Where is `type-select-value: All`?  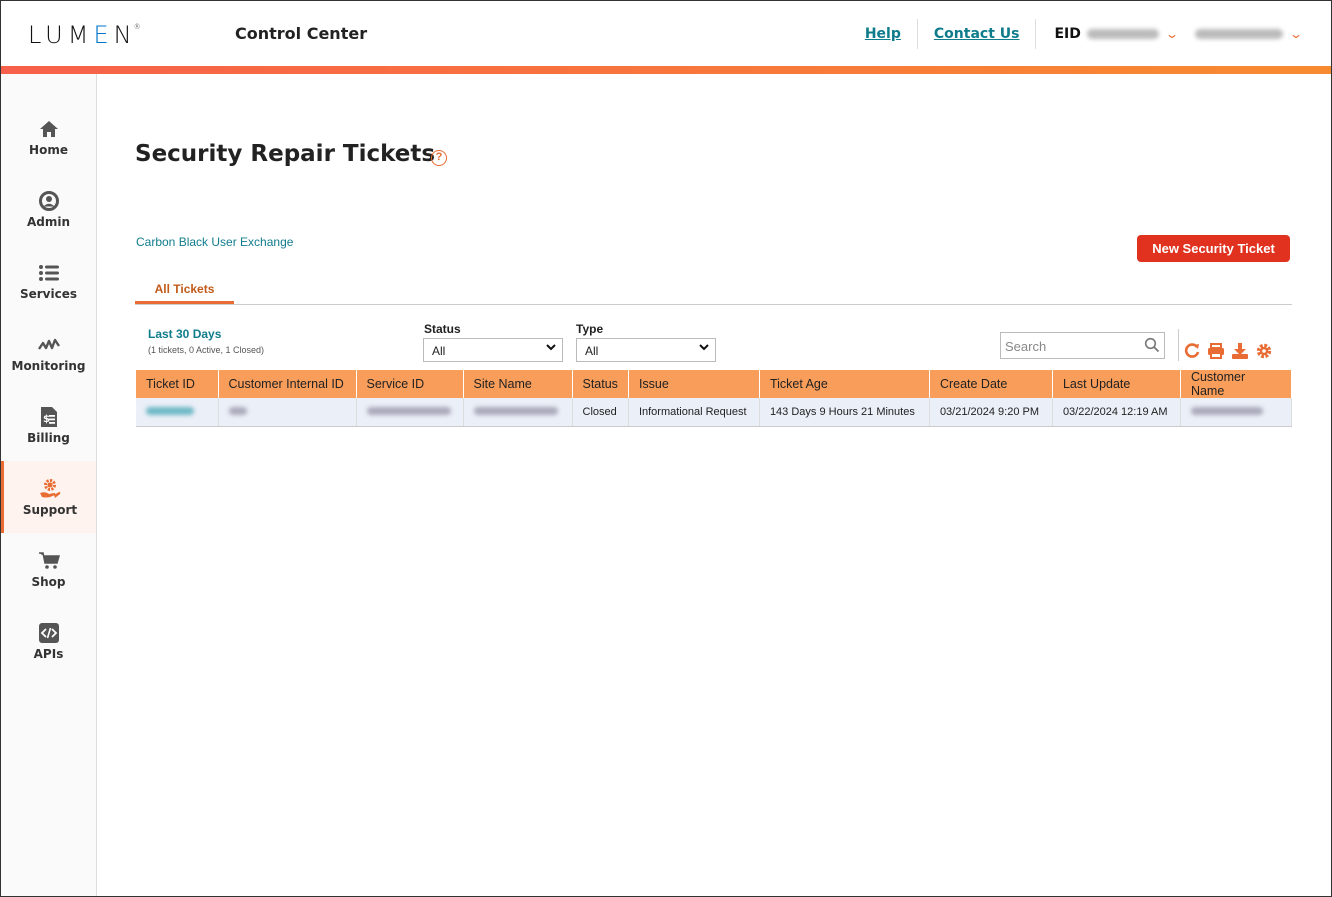 type-select-value: All is located at coordinates (592, 351).